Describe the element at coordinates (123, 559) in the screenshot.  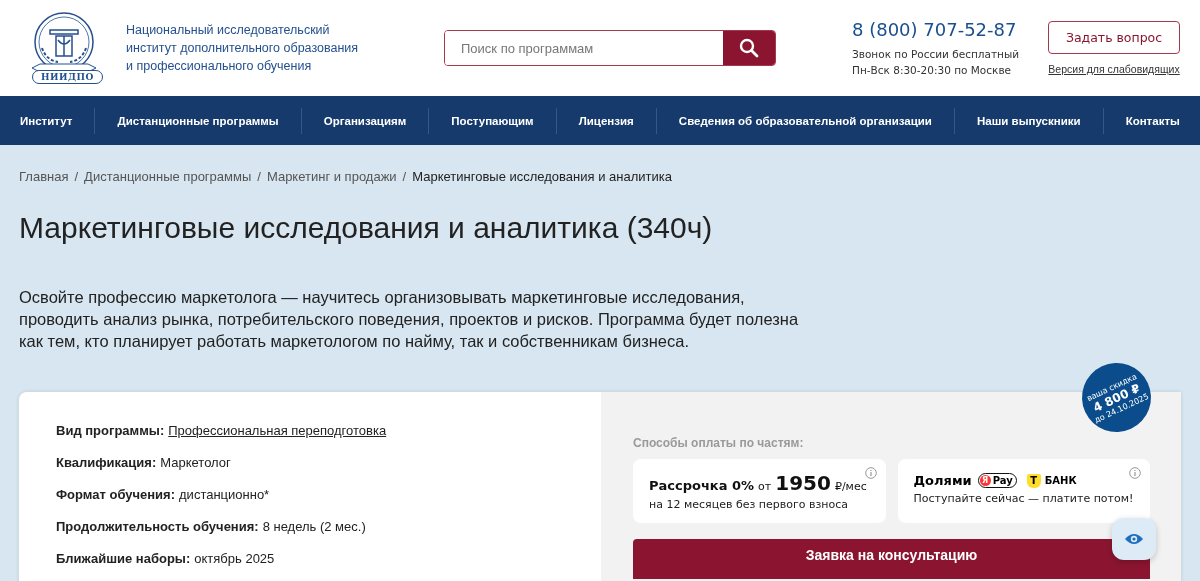
I see `detail-label: Ближайшие наборы:` at that location.